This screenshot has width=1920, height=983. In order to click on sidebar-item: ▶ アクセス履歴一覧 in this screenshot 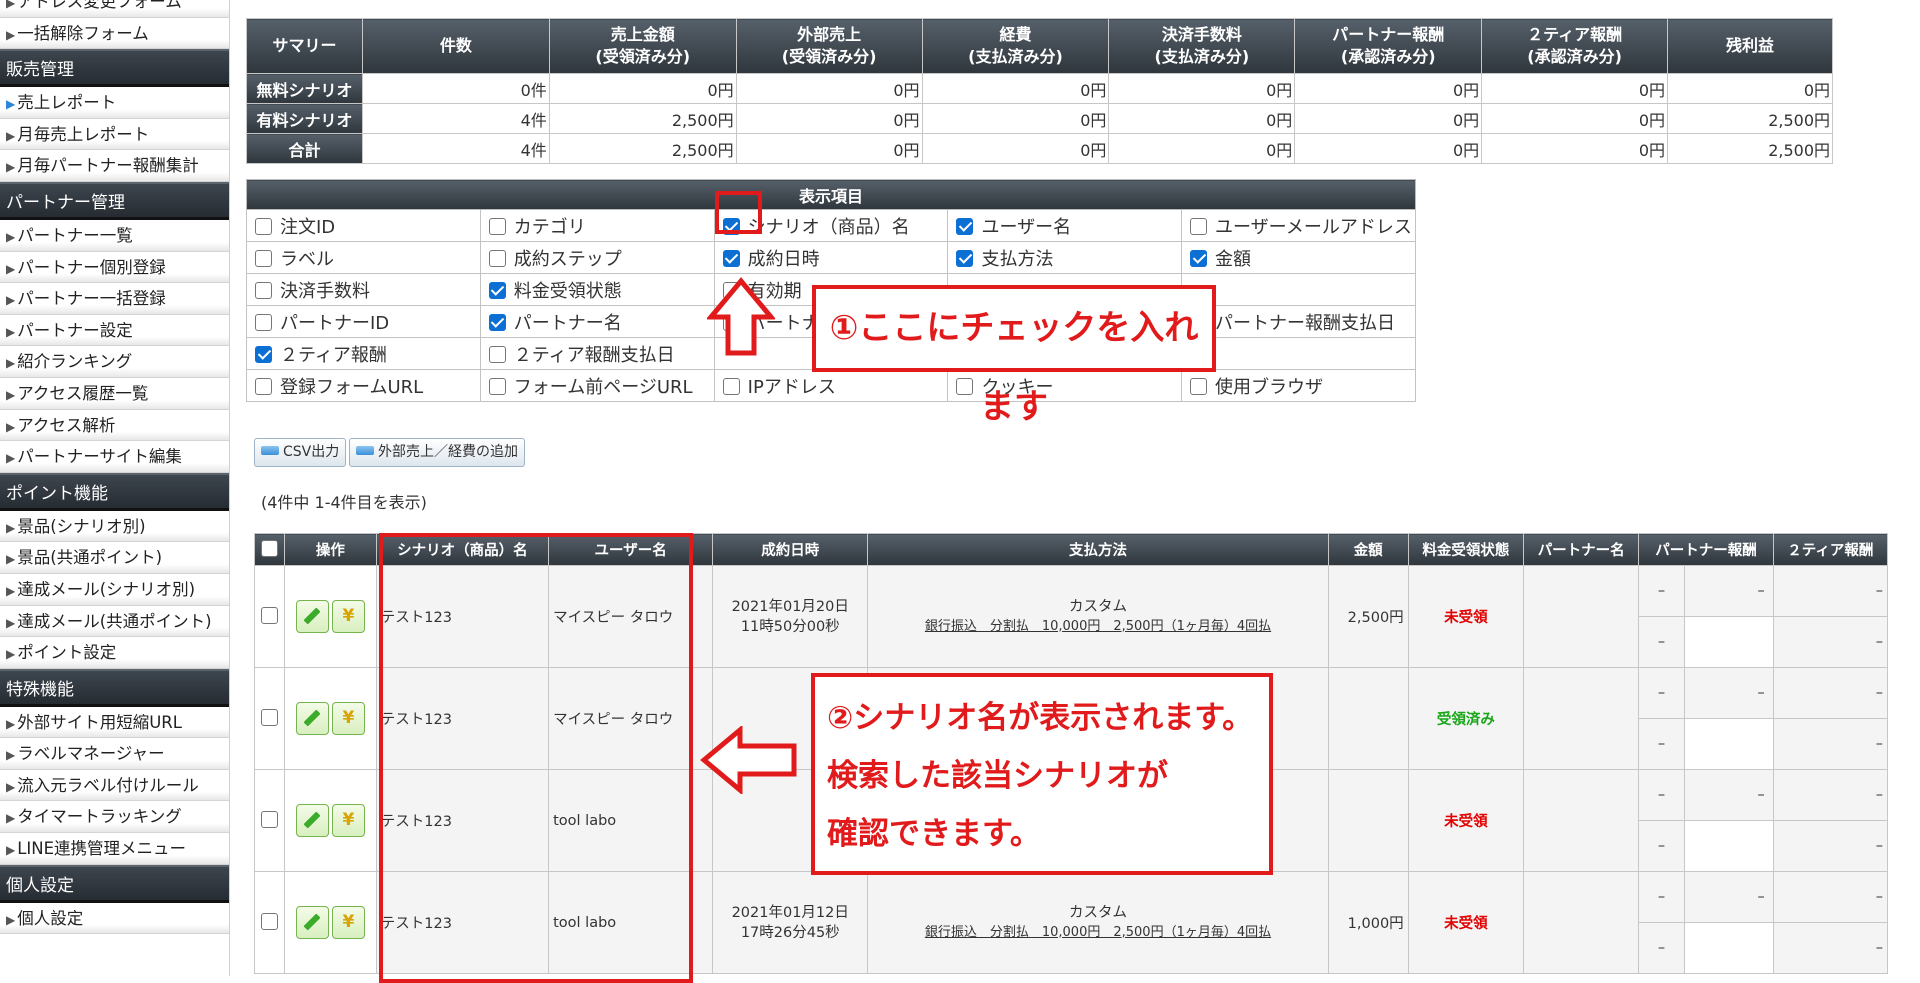, I will do `click(114, 393)`.